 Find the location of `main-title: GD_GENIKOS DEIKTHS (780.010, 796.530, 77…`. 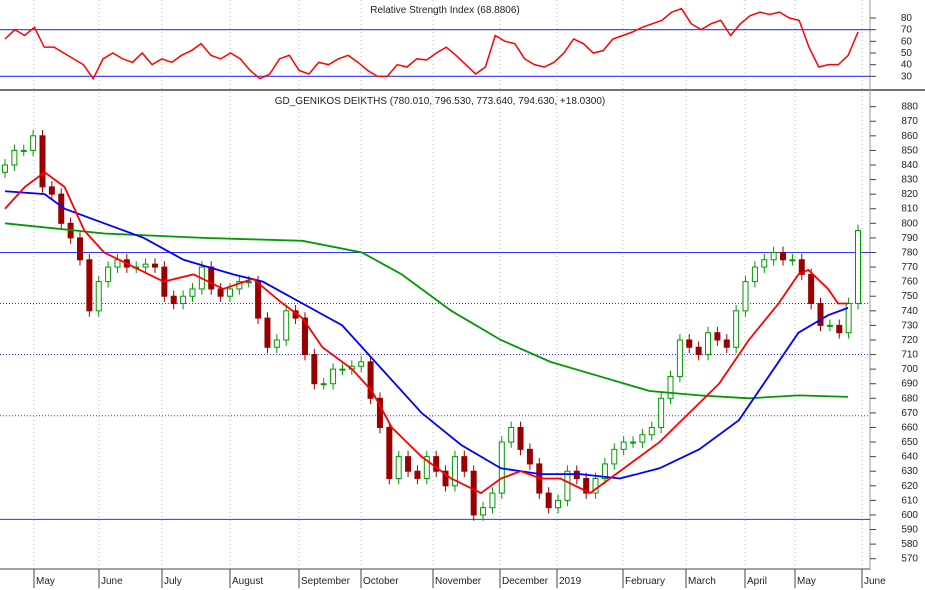

main-title: GD_GENIKOS DEIKTHS (780.010, 796.530, 77… is located at coordinates (440, 101).